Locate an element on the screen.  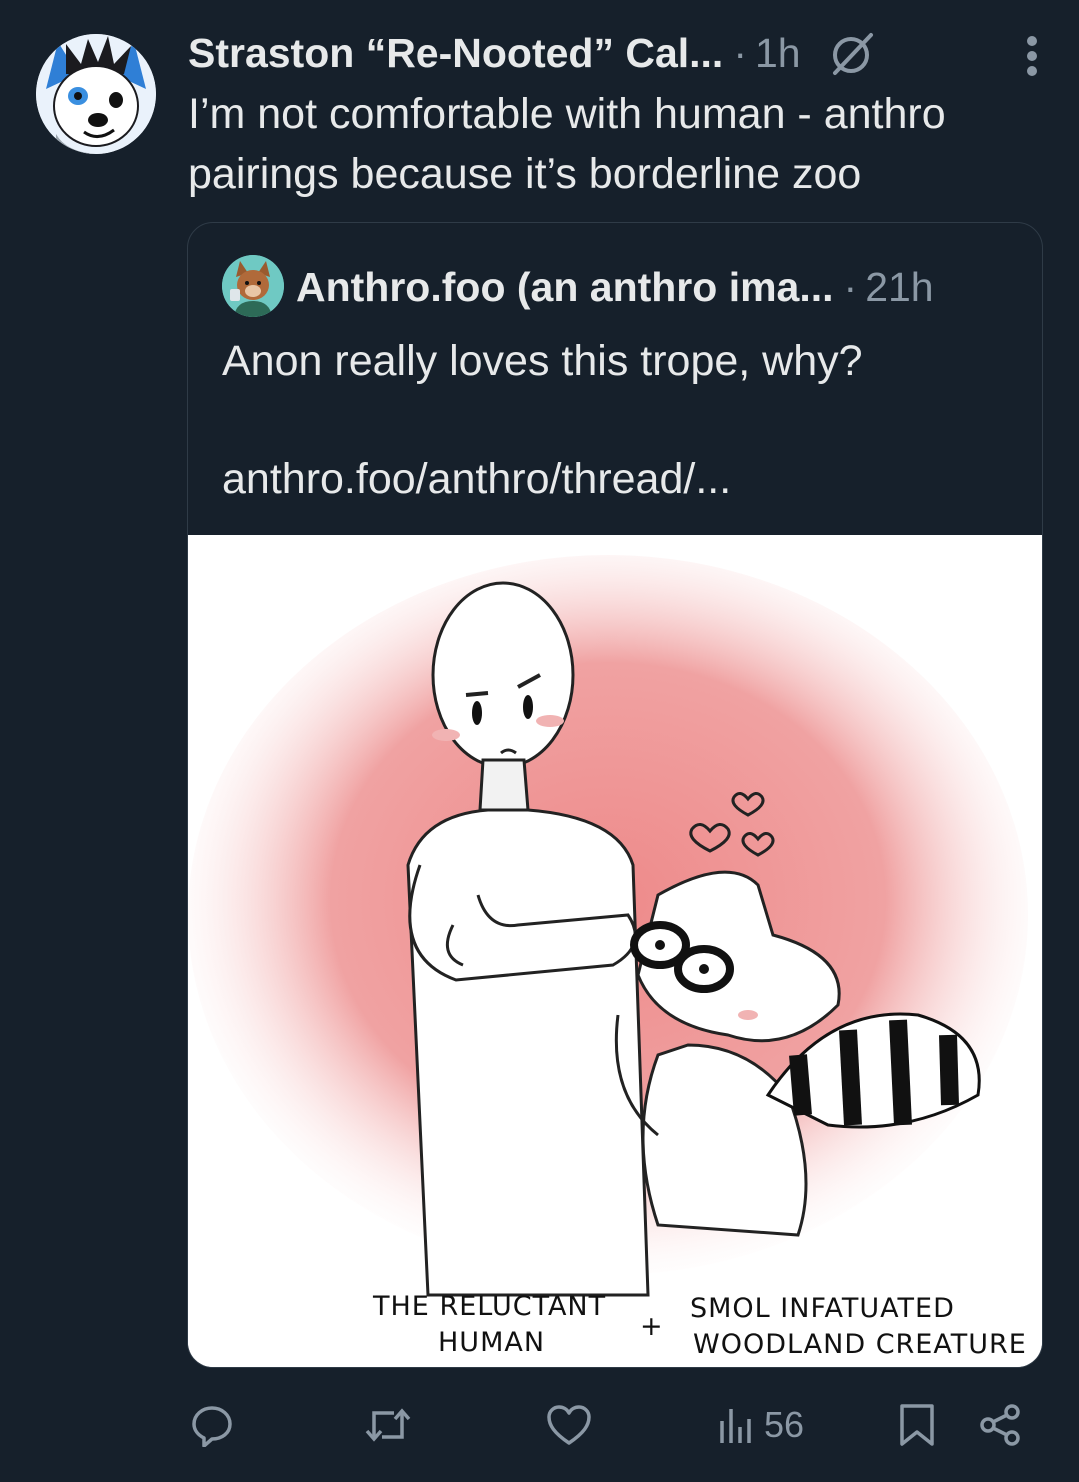
reply-button is located at coordinates (212, 1425).